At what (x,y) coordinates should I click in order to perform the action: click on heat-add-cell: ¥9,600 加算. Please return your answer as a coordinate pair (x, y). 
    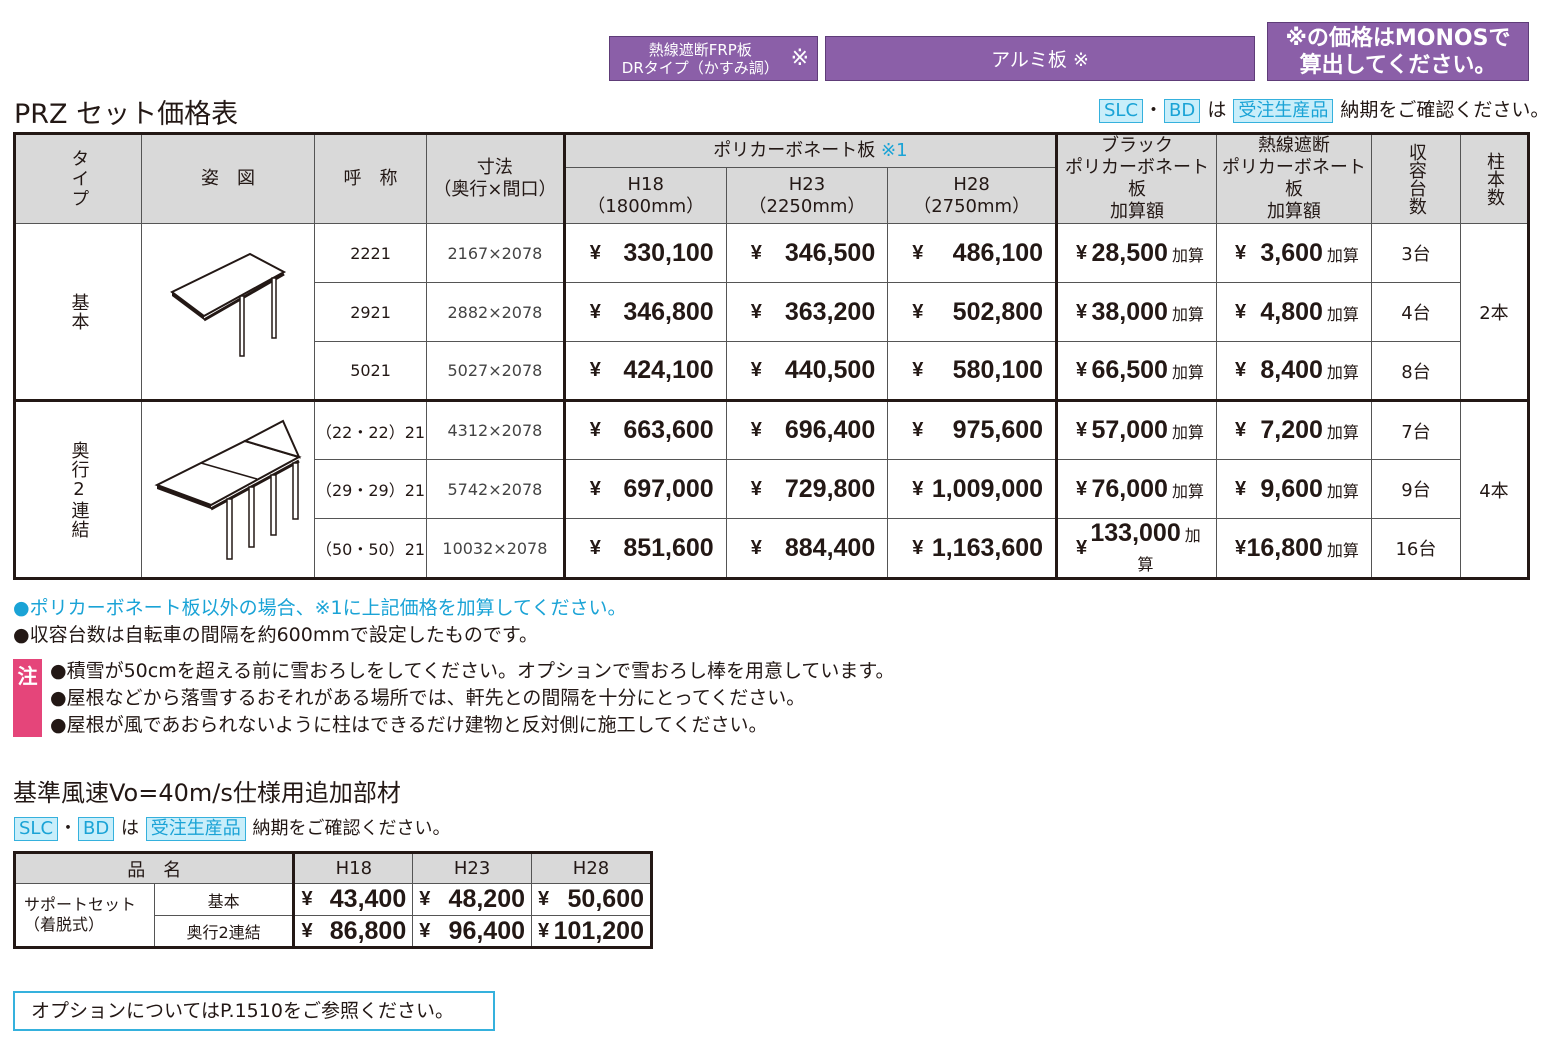
    Looking at the image, I should click on (1293, 489).